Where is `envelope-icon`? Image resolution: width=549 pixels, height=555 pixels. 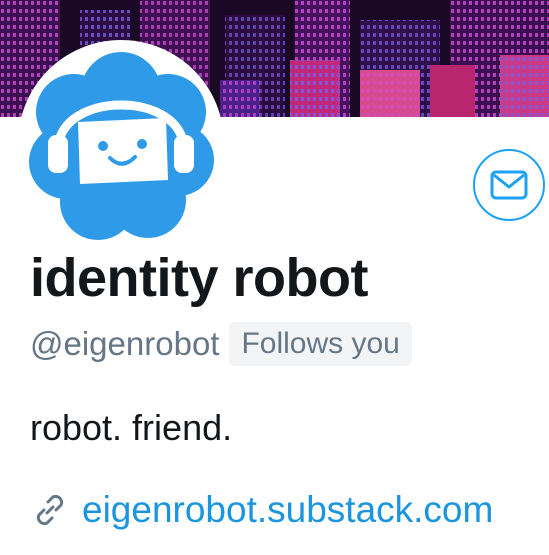 envelope-icon is located at coordinates (509, 185).